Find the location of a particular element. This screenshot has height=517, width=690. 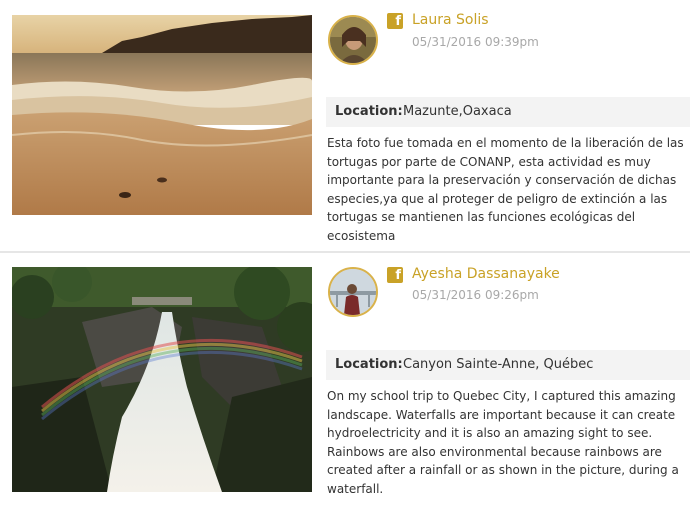

location-value: Canyon Sainte-Anne, Québec is located at coordinates (498, 364).